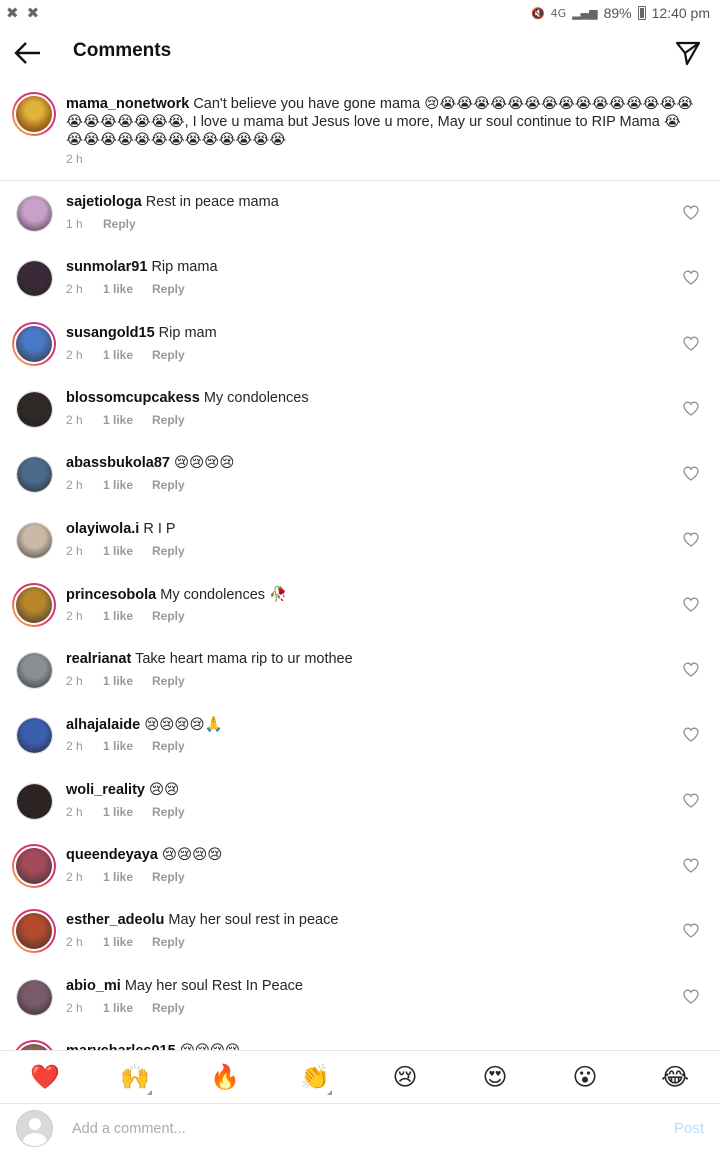 This screenshot has height=1152, width=720. I want to click on comment-text: susangold15 Rip mam, so click(141, 333).